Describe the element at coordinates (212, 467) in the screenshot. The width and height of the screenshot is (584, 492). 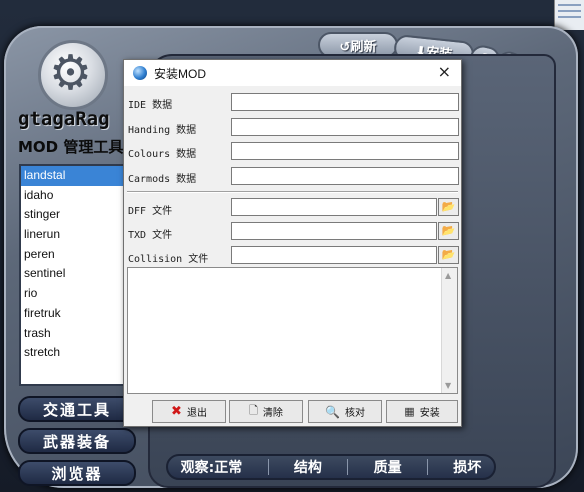
I see `tab-observe-normal: 观察:正常` at that location.